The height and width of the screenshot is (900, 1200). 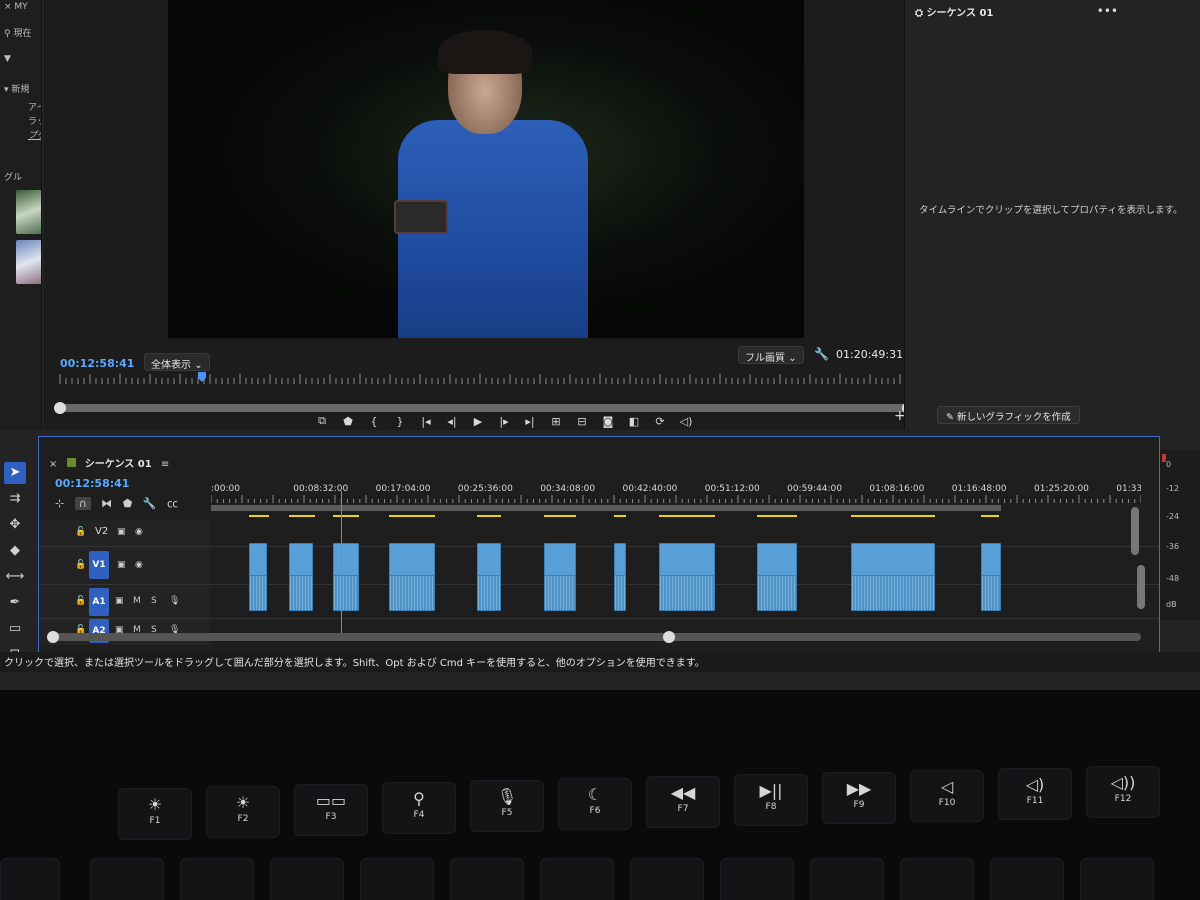 I want to click on mark-in-icon: {, so click(x=374, y=421).